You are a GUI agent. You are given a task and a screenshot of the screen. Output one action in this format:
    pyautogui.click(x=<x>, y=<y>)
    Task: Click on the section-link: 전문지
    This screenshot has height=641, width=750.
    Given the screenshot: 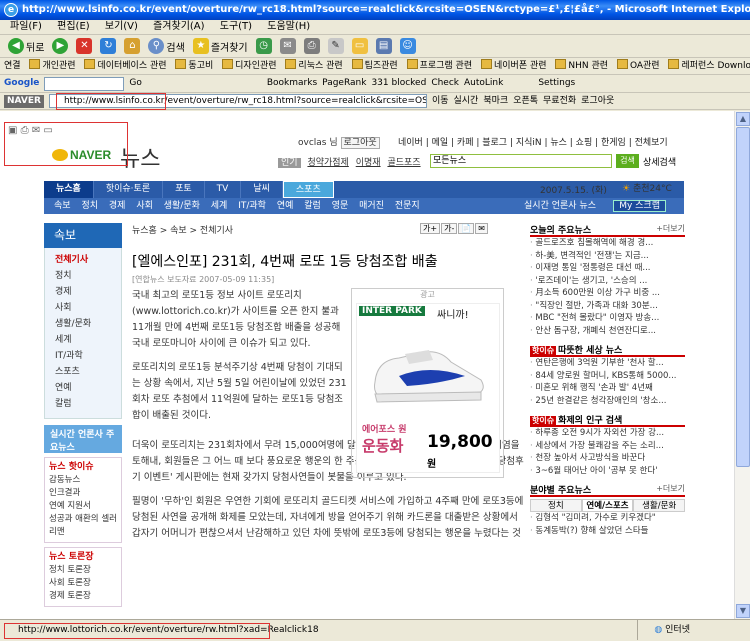 What is the action you would take?
    pyautogui.click(x=407, y=206)
    